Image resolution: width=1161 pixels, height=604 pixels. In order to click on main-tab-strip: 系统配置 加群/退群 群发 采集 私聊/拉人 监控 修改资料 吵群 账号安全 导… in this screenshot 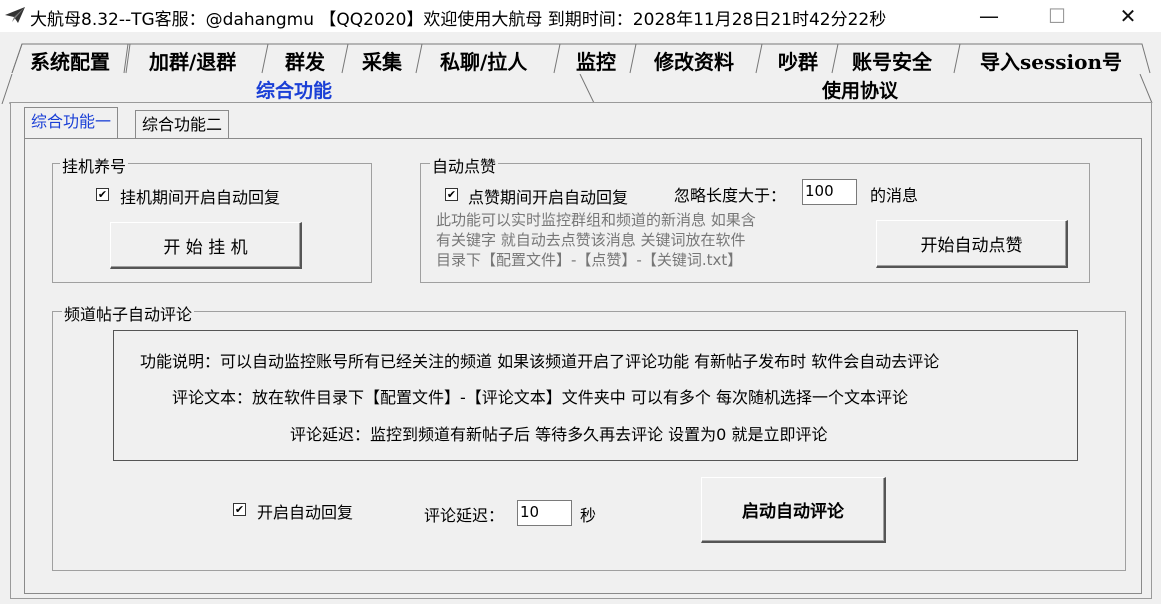, I will do `click(580, 54)`.